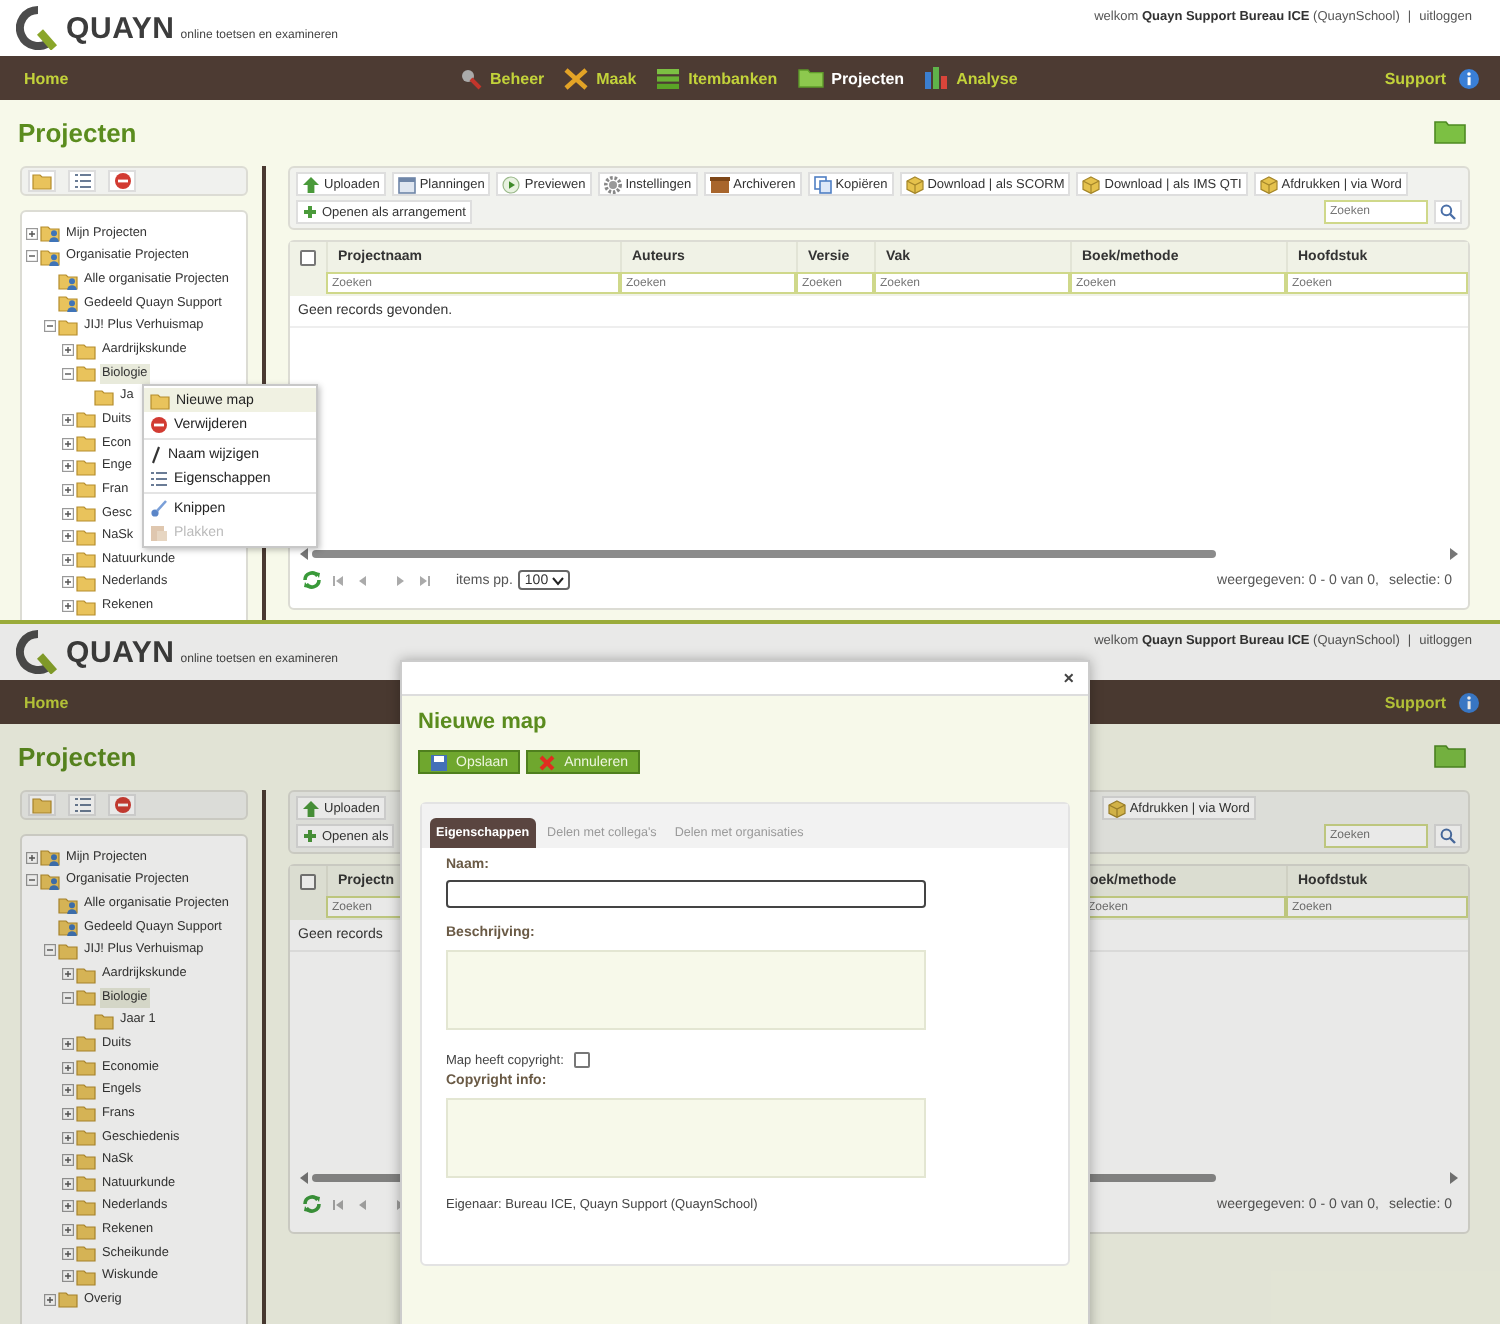  I want to click on copy-icon, so click(822, 184).